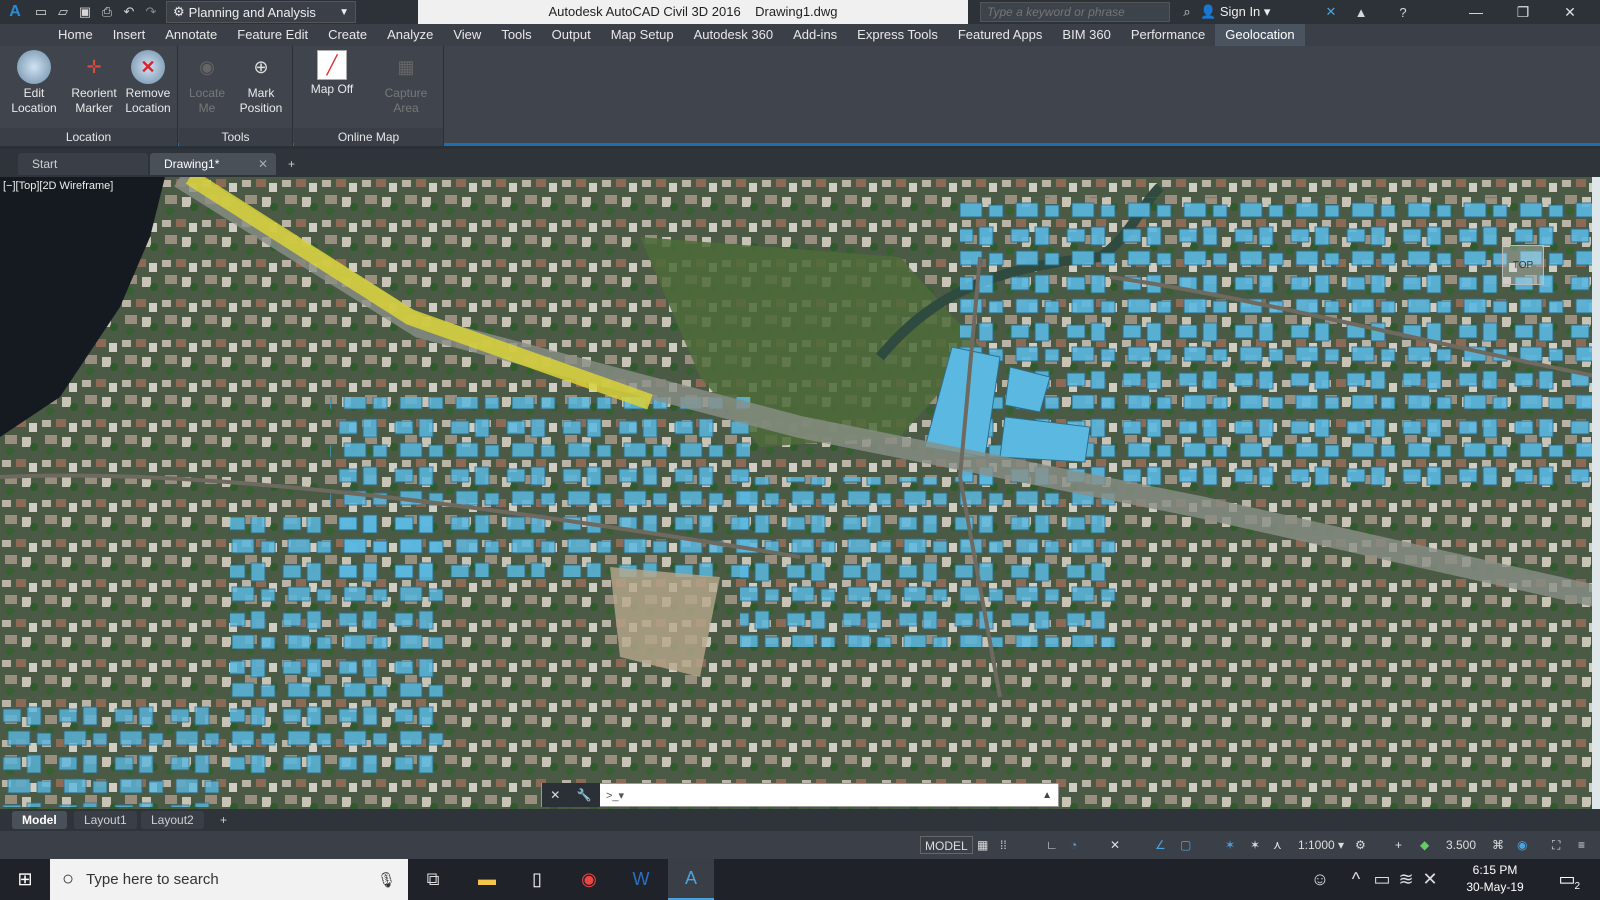  What do you see at coordinates (1255, 845) in the screenshot?
I see `auto-scale-icon: ✶` at bounding box center [1255, 845].